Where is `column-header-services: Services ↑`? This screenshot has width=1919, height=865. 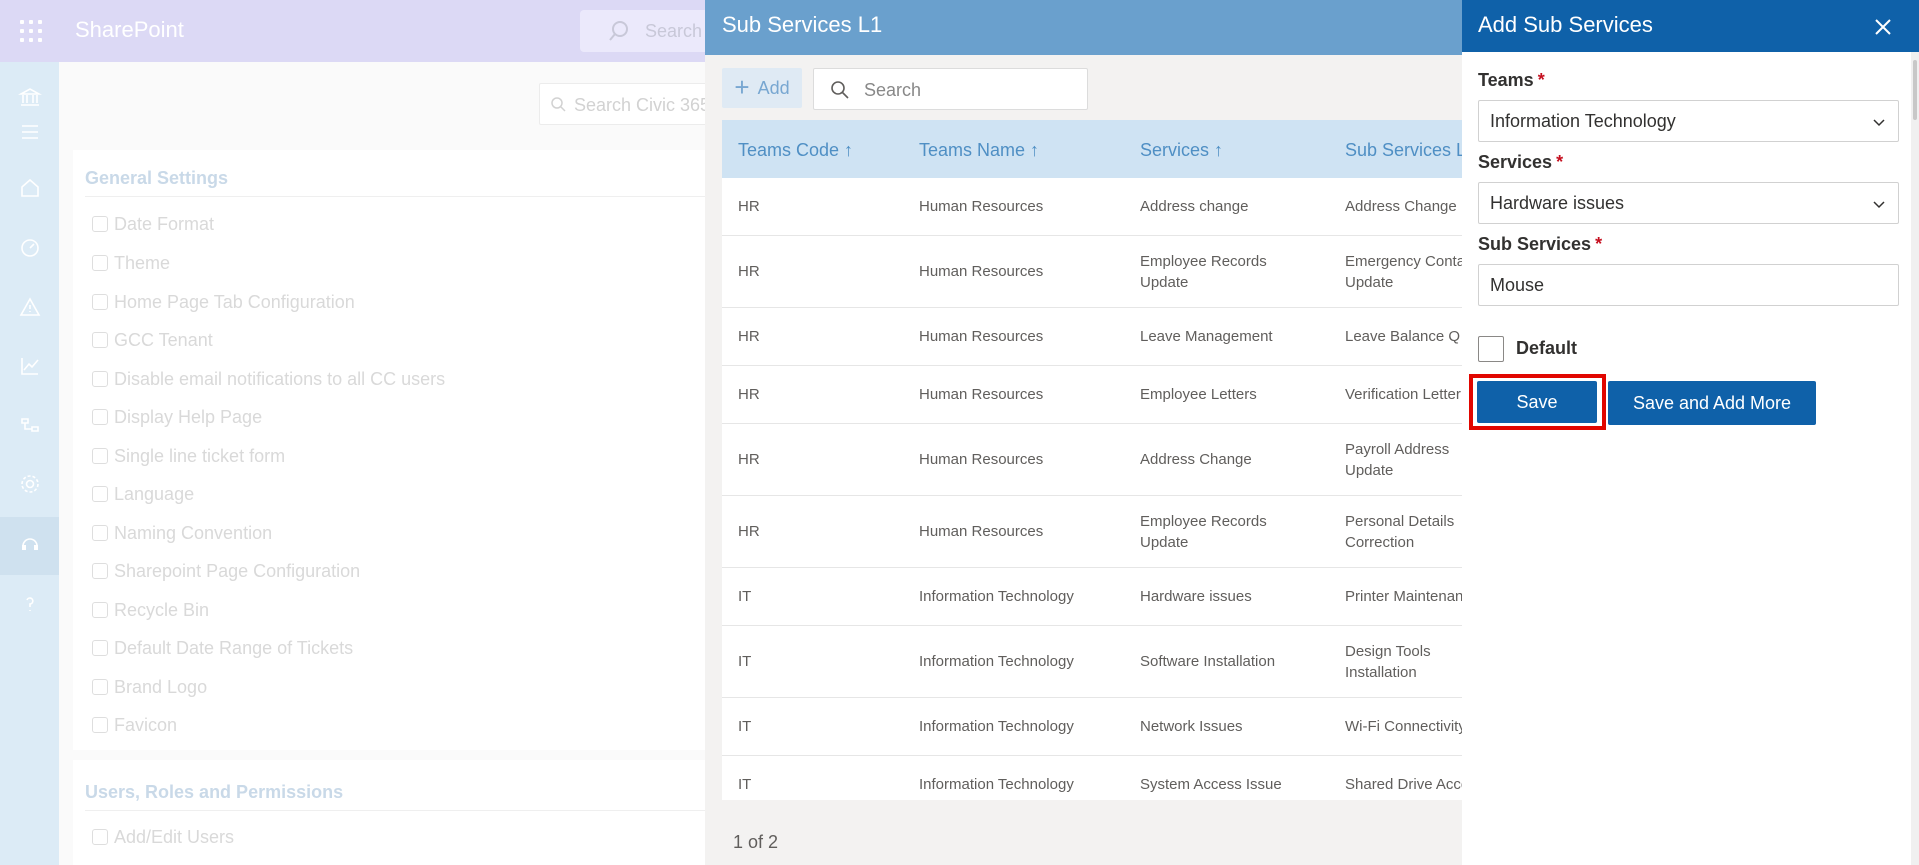
column-header-services: Services ↑ is located at coordinates (1181, 150).